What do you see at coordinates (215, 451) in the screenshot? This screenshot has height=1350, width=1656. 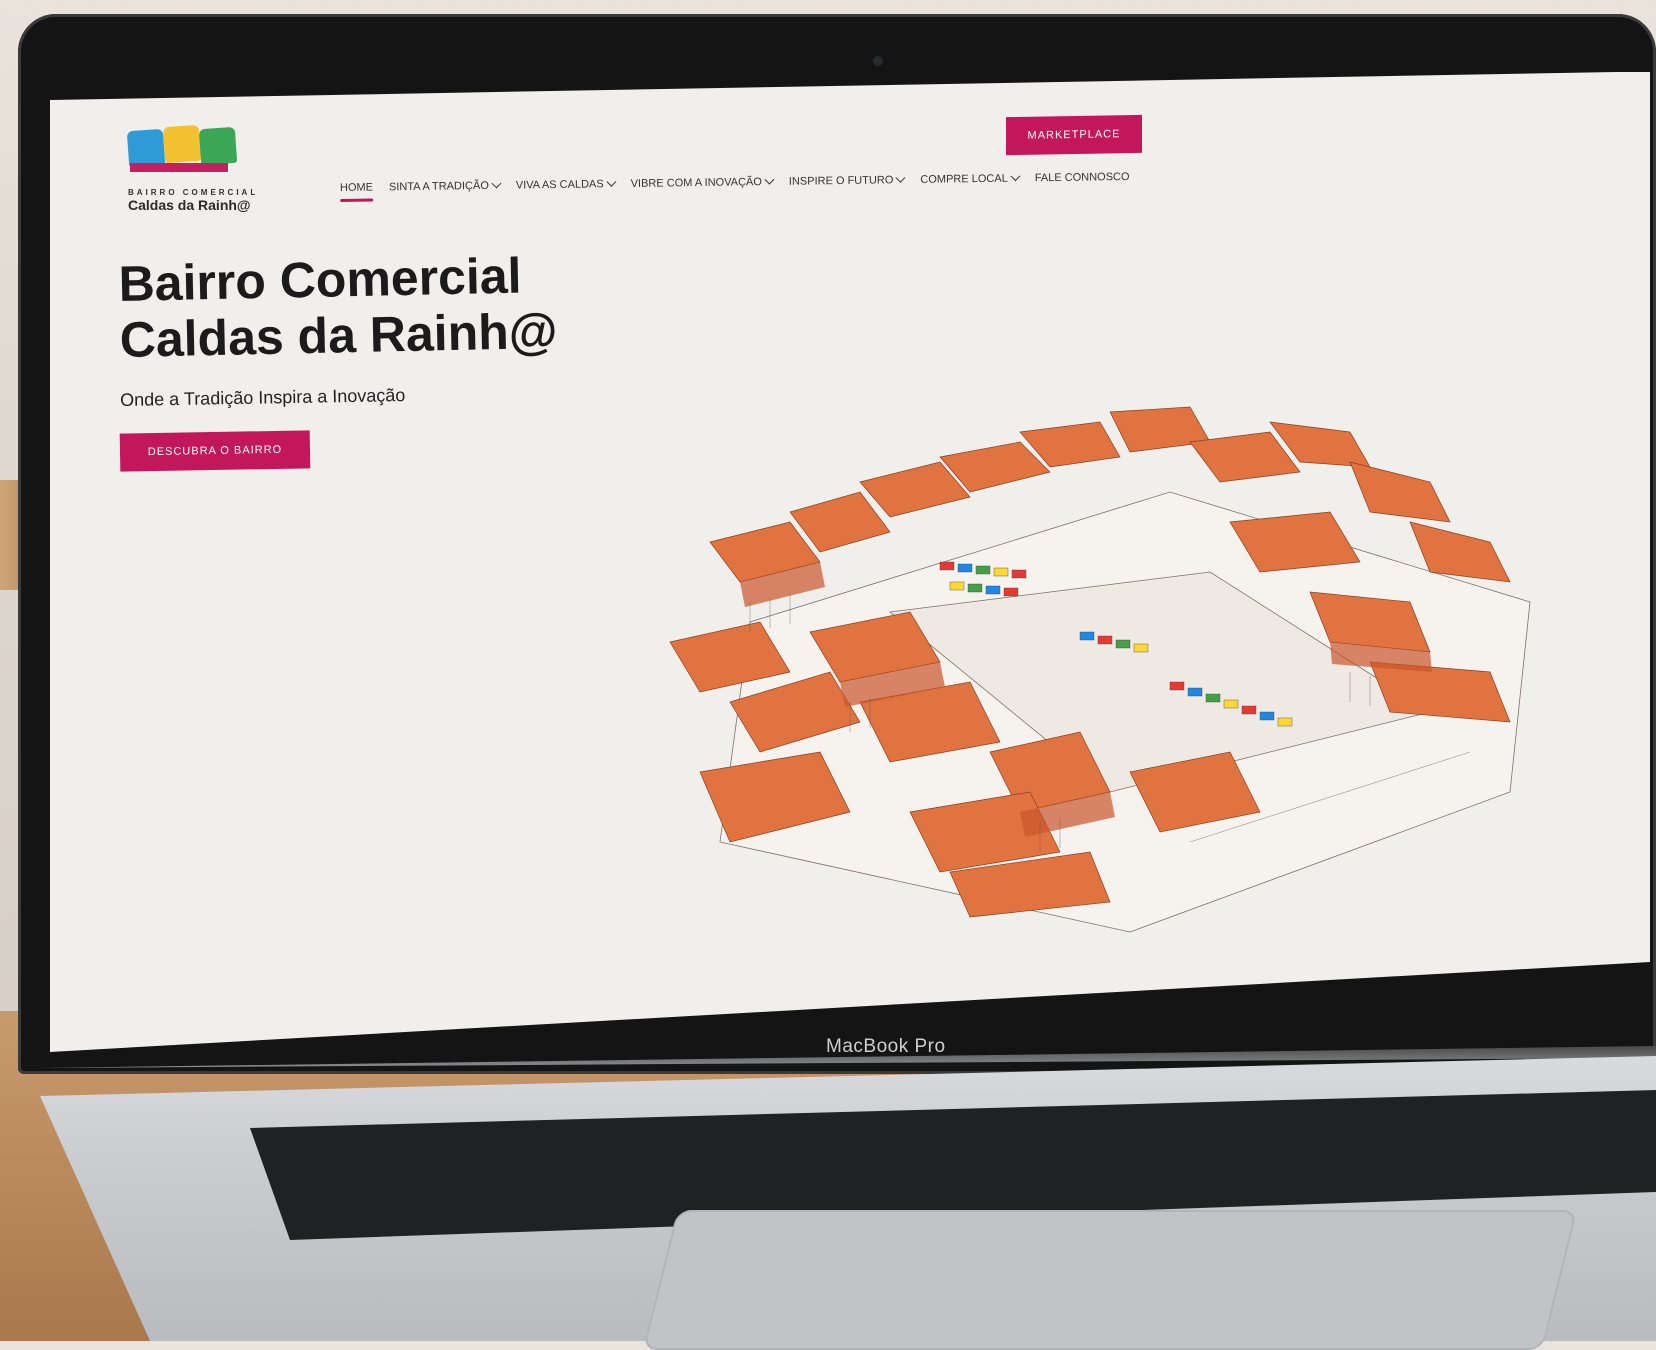 I see `discover-button: DESCUBRA O BAIRRO` at bounding box center [215, 451].